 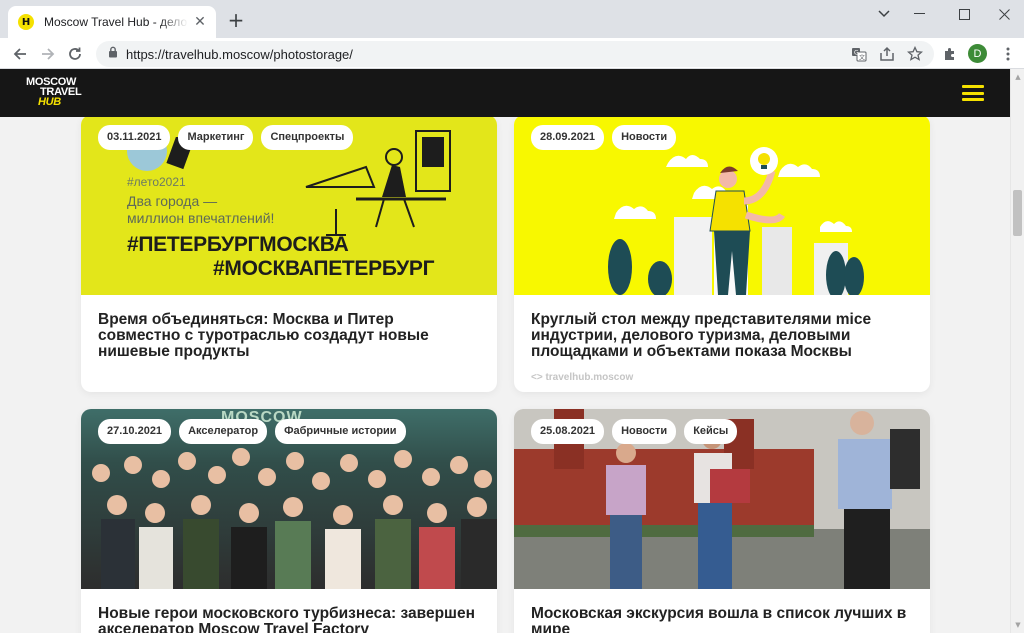 What do you see at coordinates (340, 431) in the screenshot?
I see `category-tag: Фабричные истории` at bounding box center [340, 431].